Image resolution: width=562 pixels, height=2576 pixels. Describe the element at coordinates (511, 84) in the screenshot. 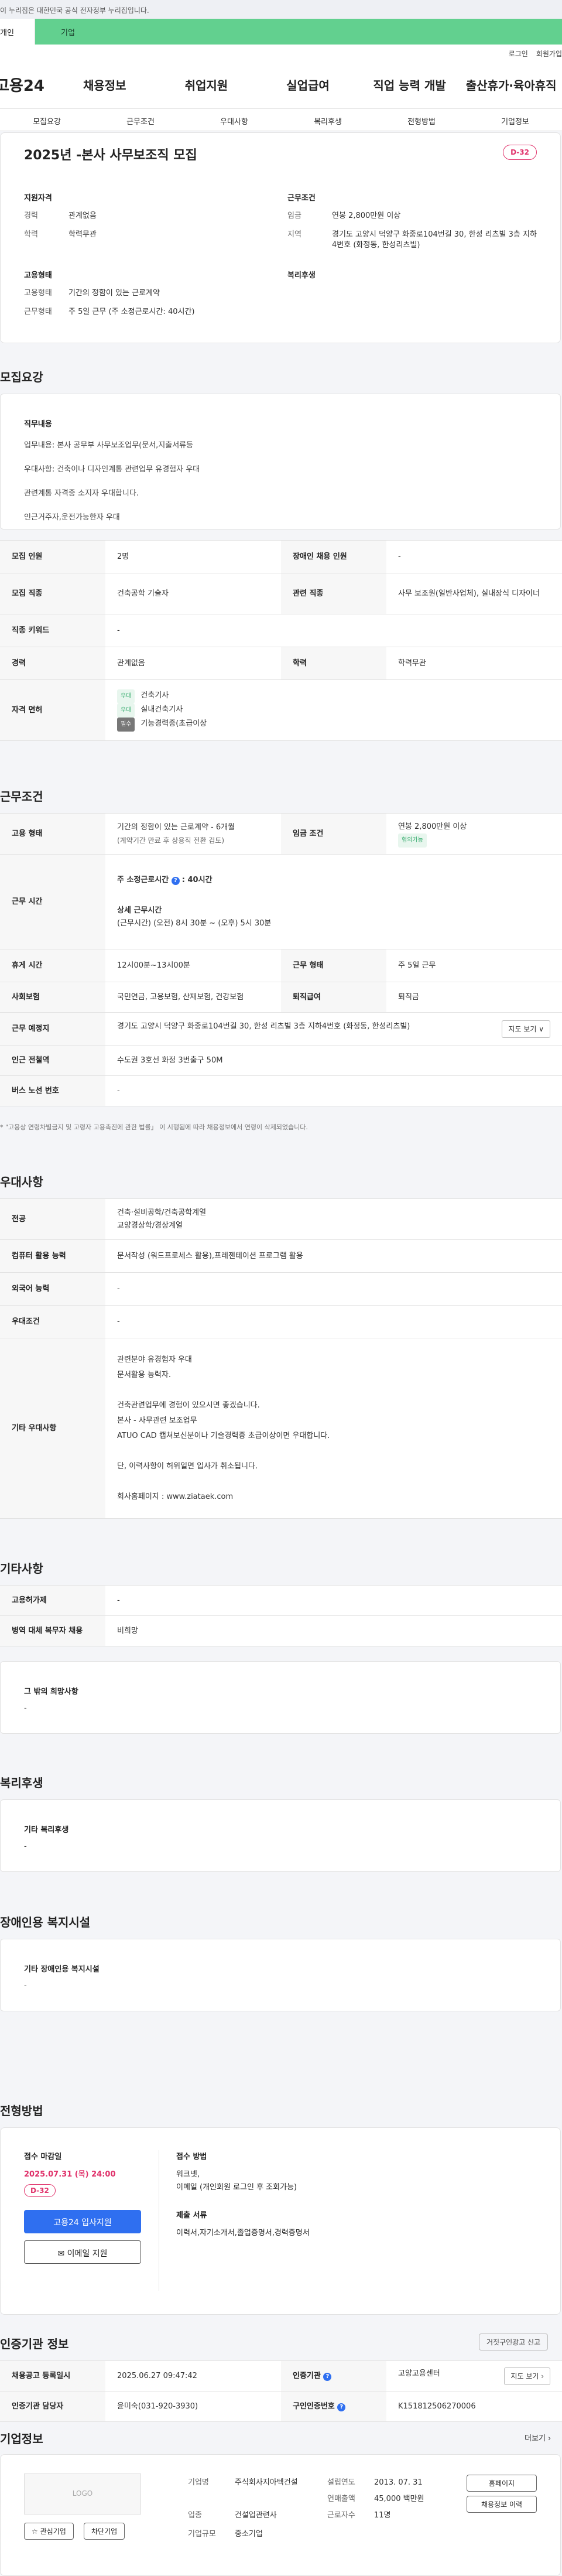

I see `gnb-leave: 출산휴가·육아휴직` at that location.